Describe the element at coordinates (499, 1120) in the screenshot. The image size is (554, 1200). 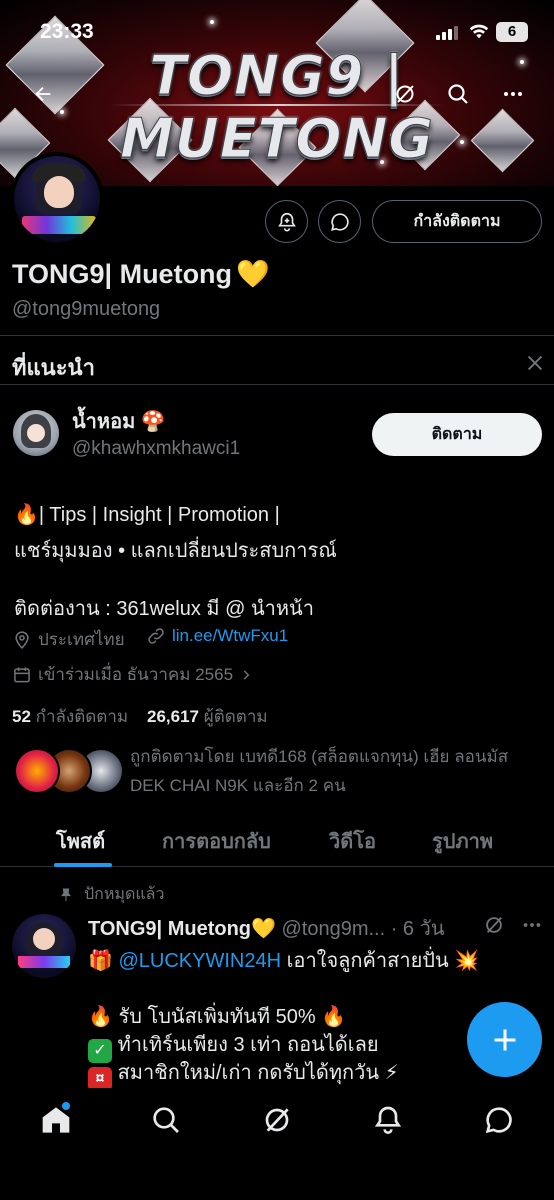
I see `messages-icon` at that location.